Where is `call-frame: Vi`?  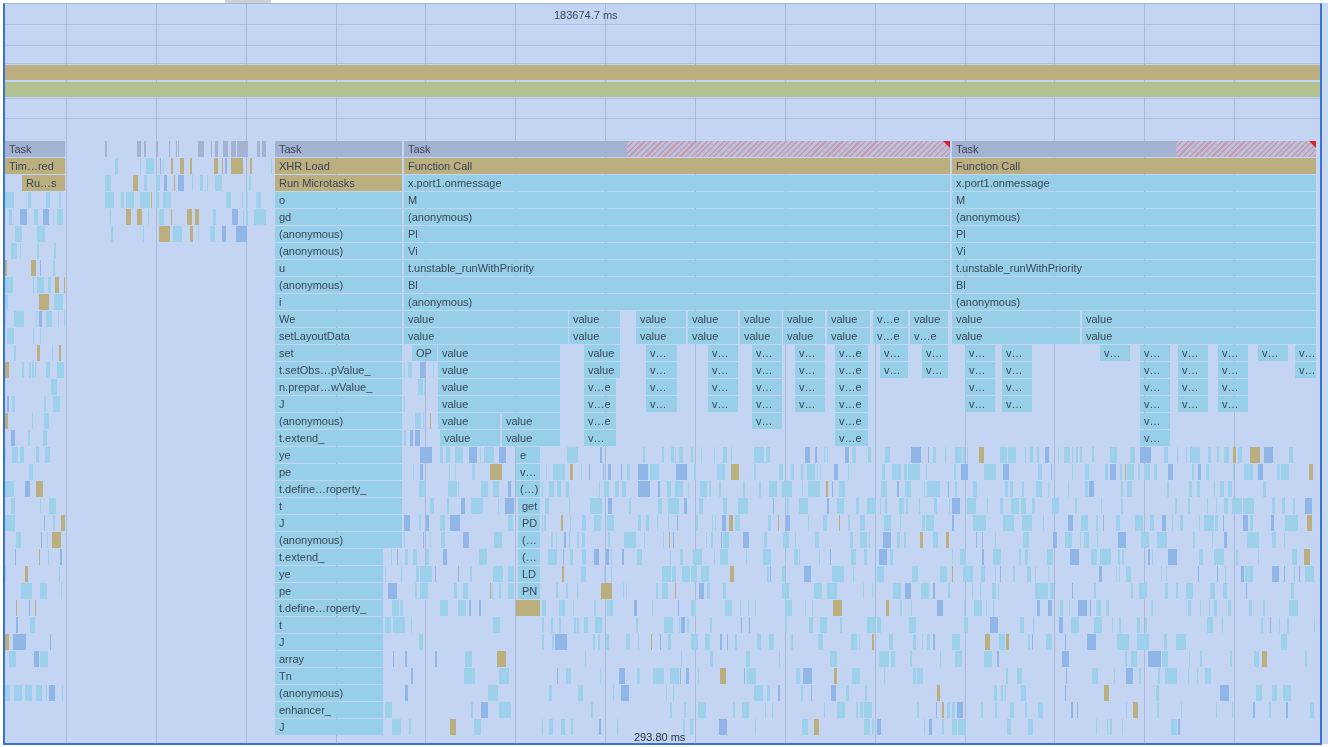
call-frame: Vi is located at coordinates (1134, 251).